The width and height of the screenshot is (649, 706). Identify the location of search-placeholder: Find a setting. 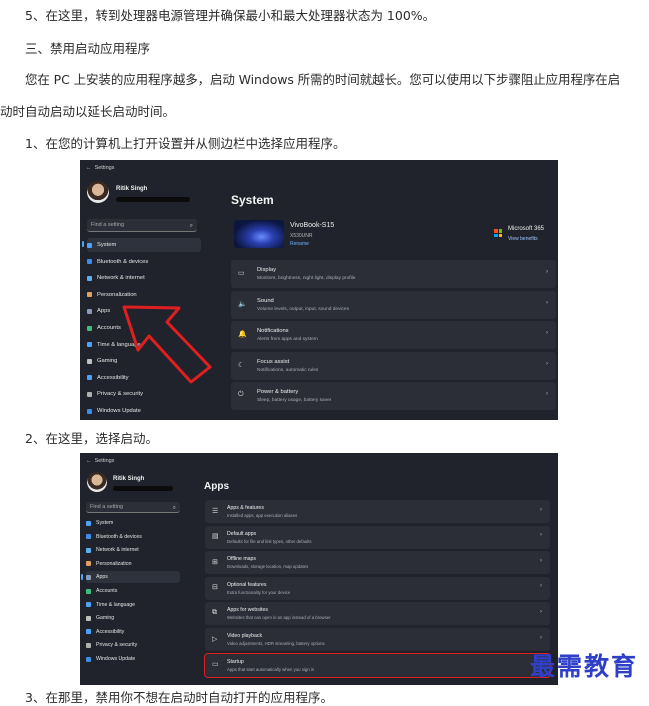
(107, 507).